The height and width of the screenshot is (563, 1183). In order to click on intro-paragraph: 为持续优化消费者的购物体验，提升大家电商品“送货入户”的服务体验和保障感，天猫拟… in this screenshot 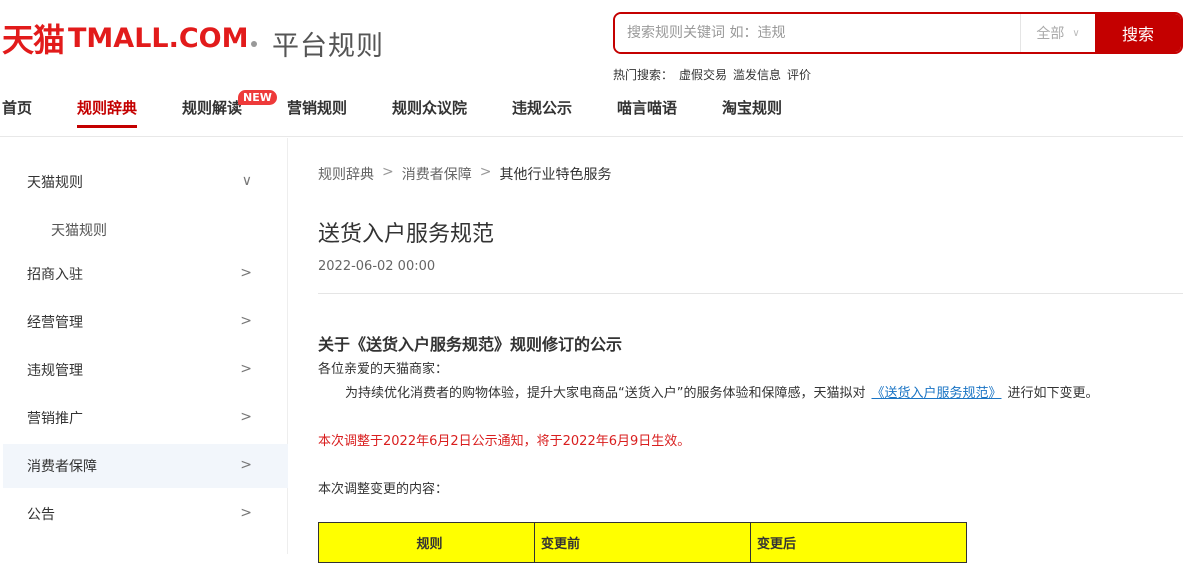, I will do `click(722, 391)`.